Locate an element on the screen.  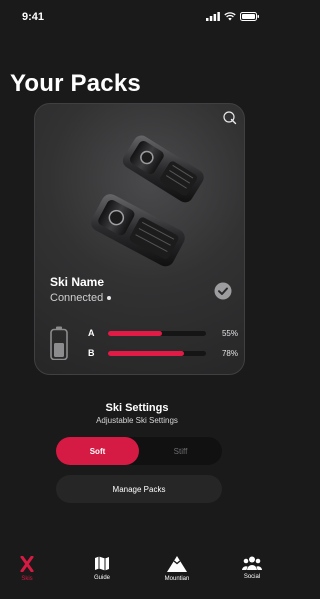
tab-social: Social is located at coordinates (252, 568).